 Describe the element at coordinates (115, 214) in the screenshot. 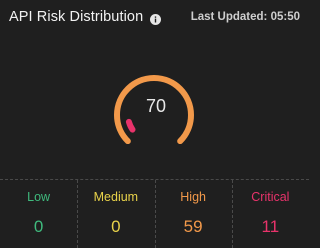

I see `stat-medium: Medium 0` at that location.